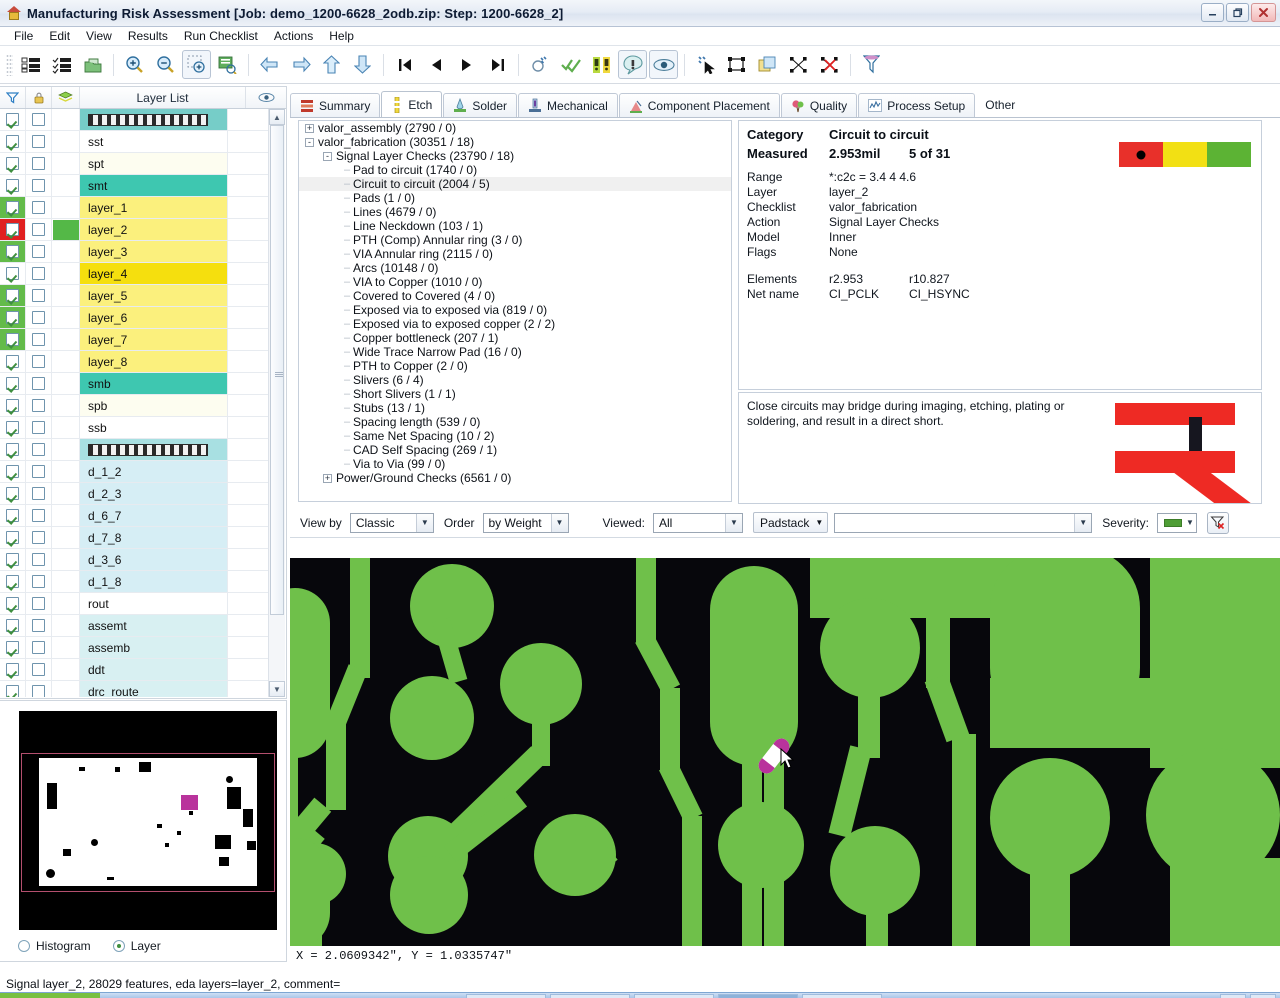 This screenshot has width=1280, height=998. Describe the element at coordinates (341, 36) in the screenshot. I see `menu-help: Help` at that location.